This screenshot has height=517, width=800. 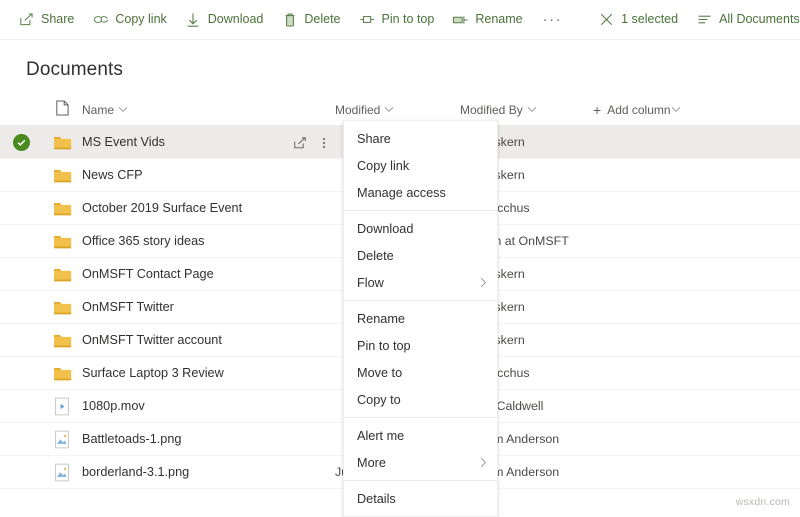 What do you see at coordinates (499, 19) in the screenshot?
I see `rename-label: Rename` at bounding box center [499, 19].